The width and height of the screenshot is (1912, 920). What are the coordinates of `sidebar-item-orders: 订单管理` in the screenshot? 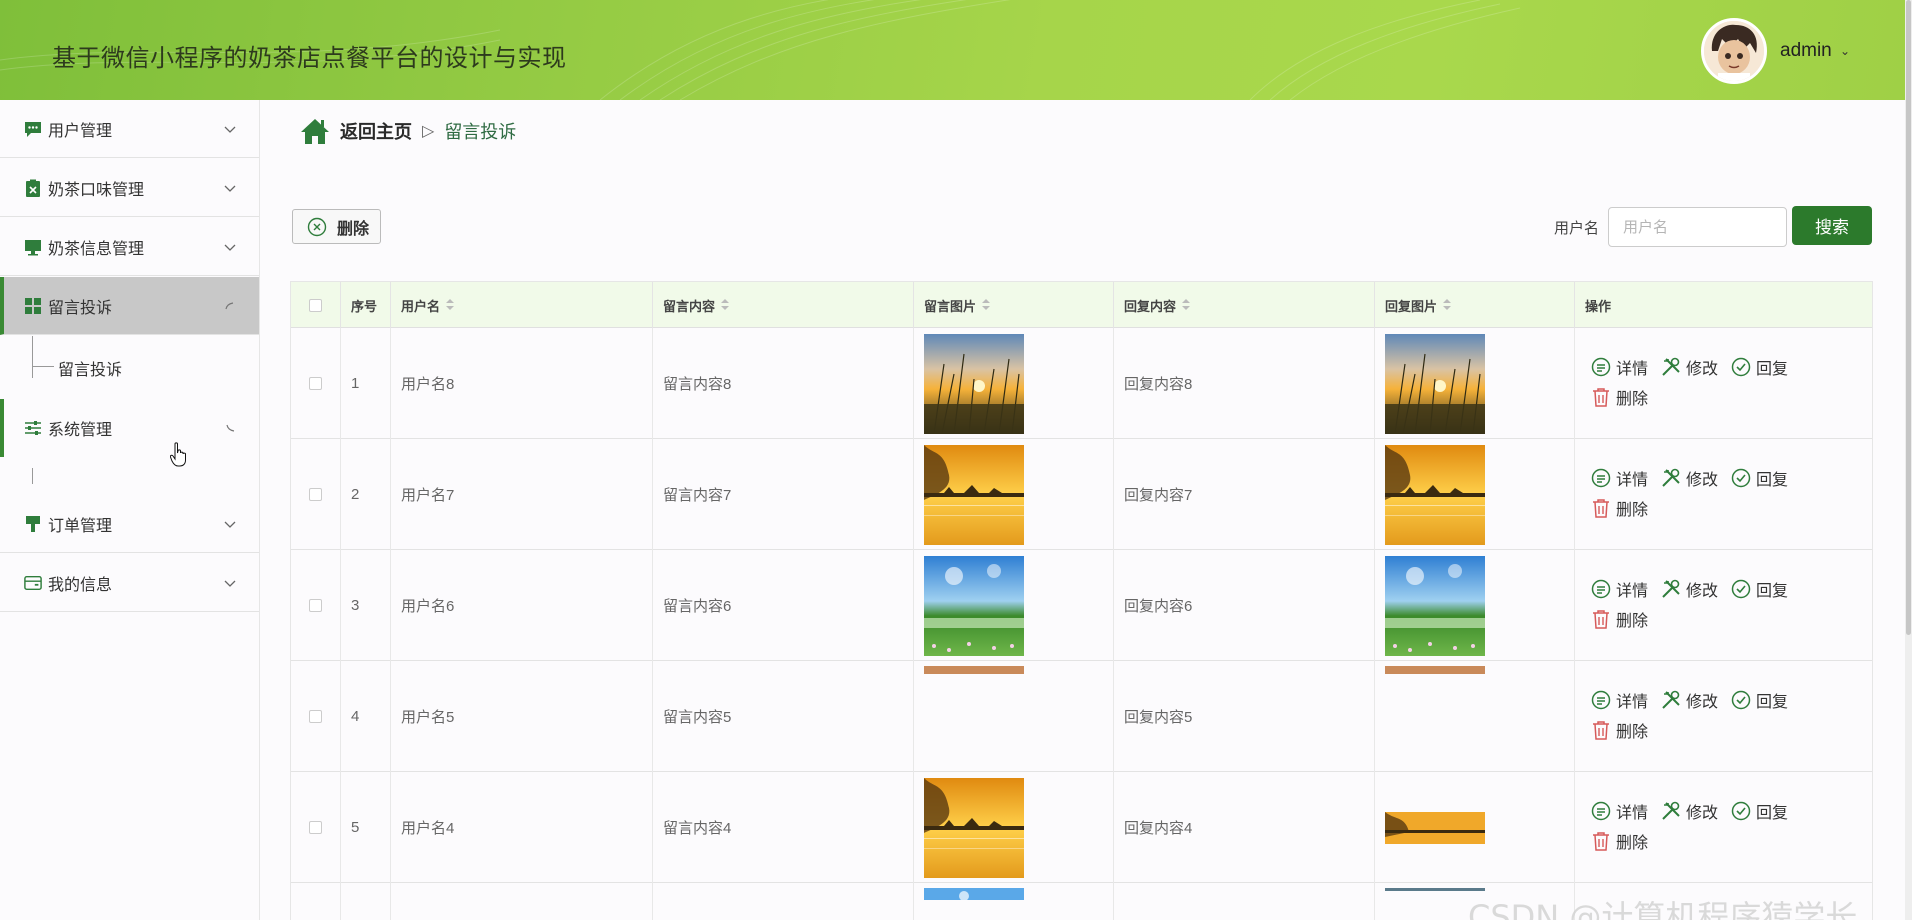 It's located at (129, 524).